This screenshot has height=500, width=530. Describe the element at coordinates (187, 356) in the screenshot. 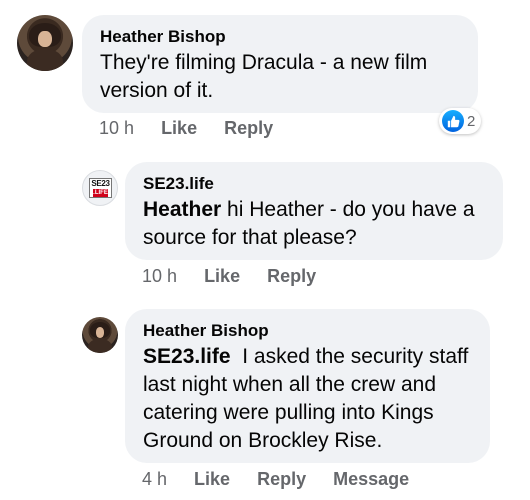

I see `mention-tag: SE23.life` at that location.